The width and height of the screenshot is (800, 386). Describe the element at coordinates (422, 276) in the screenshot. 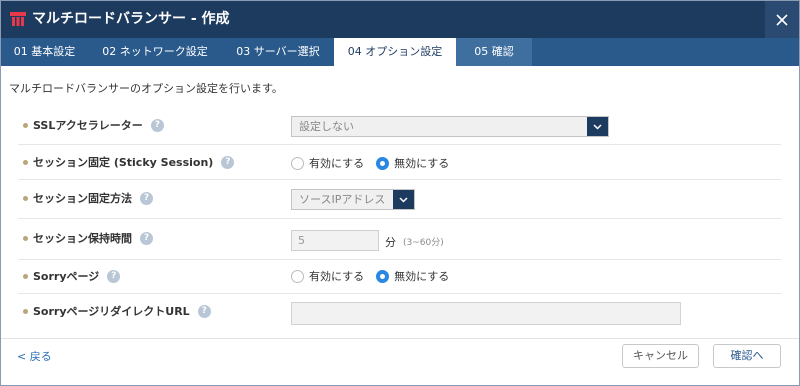

I see `sorry-disable-label: 無効にする` at that location.